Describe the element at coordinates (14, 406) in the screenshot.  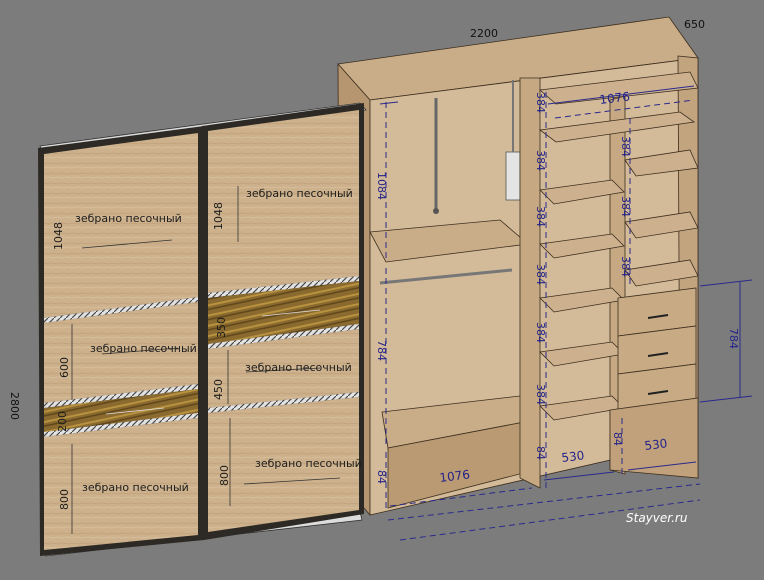
I see `dim-total-height: 2800` at that location.